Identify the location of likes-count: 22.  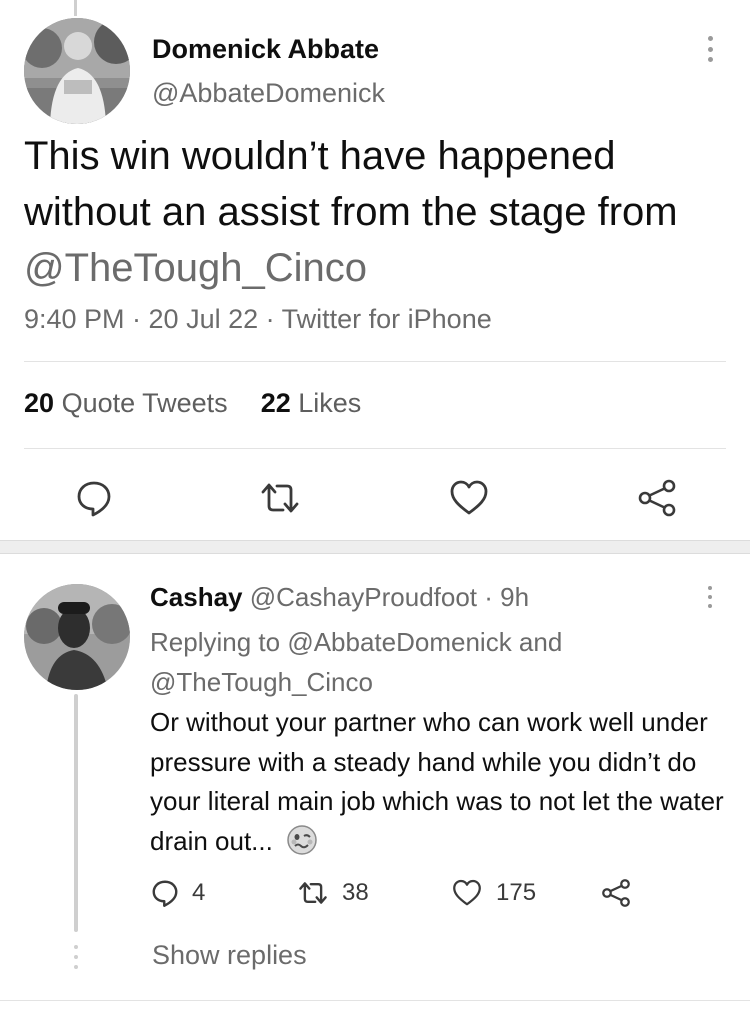
(275, 403).